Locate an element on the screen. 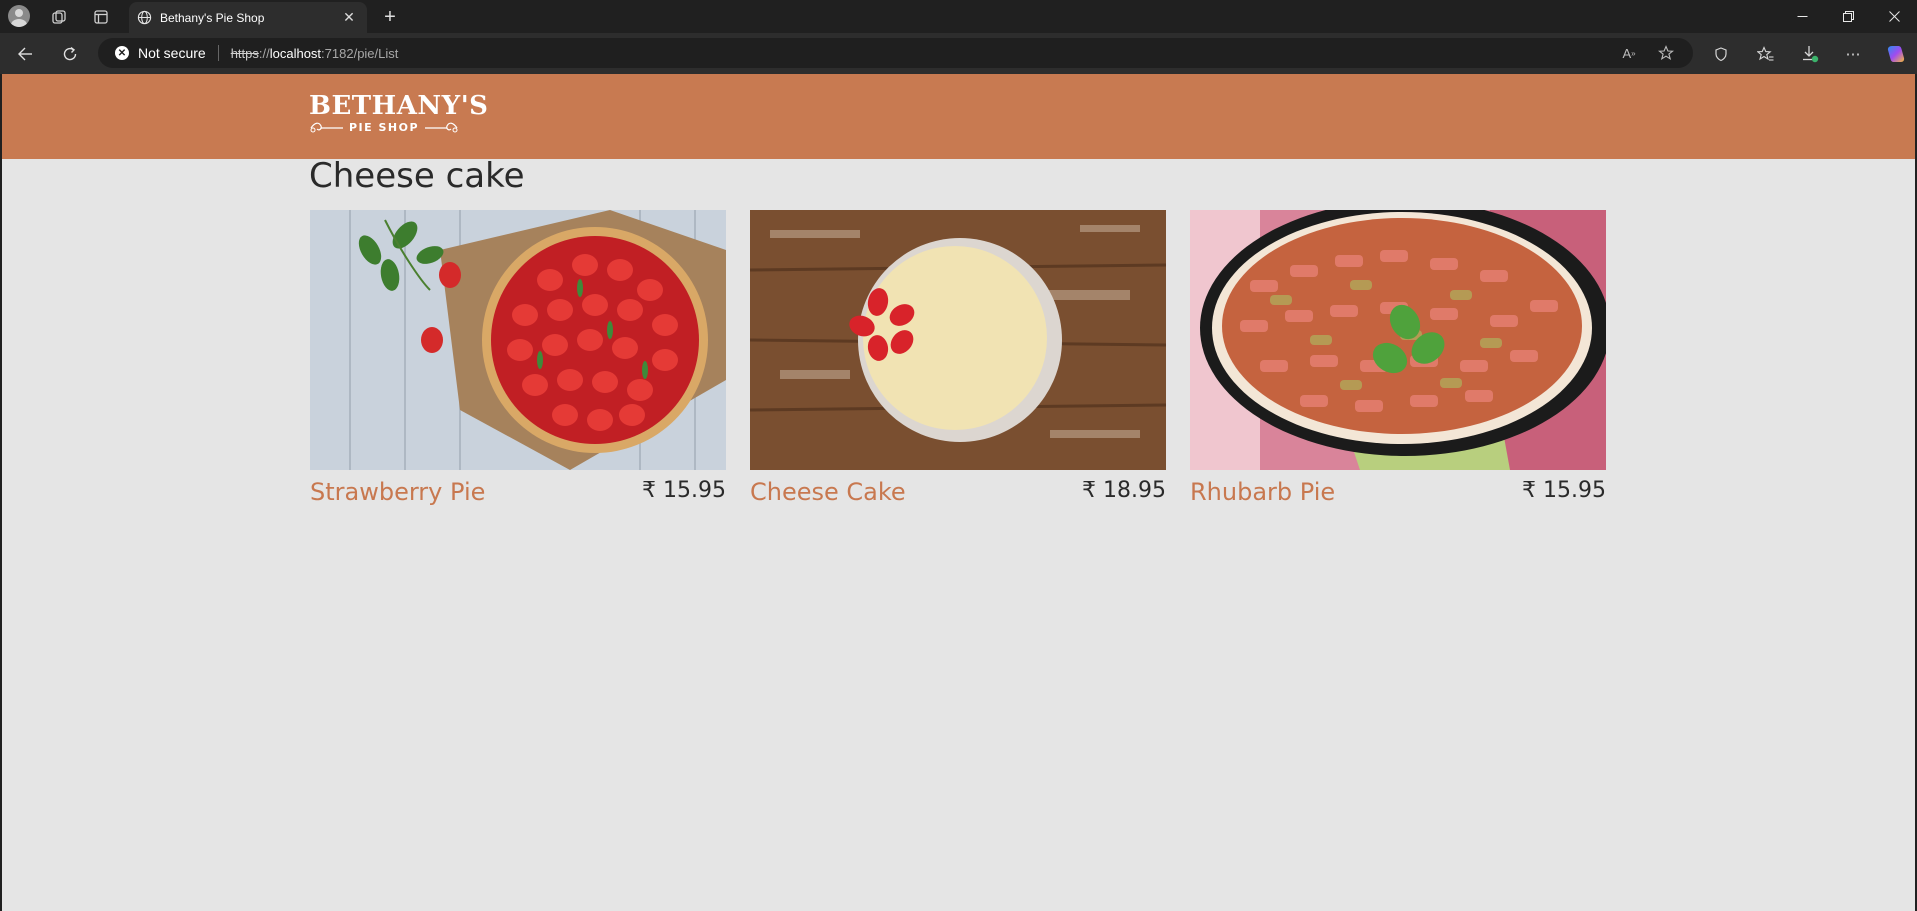  browser-tab: Bethany's Pie Shop ✕ is located at coordinates (248, 17).